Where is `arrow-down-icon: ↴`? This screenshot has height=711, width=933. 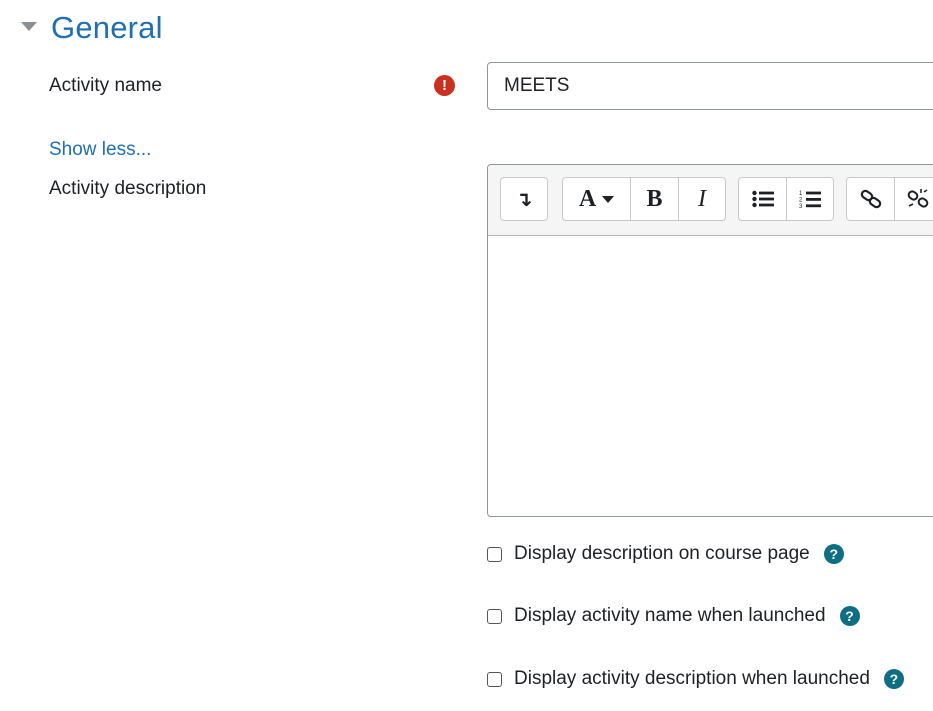 arrow-down-icon: ↴ is located at coordinates (524, 199).